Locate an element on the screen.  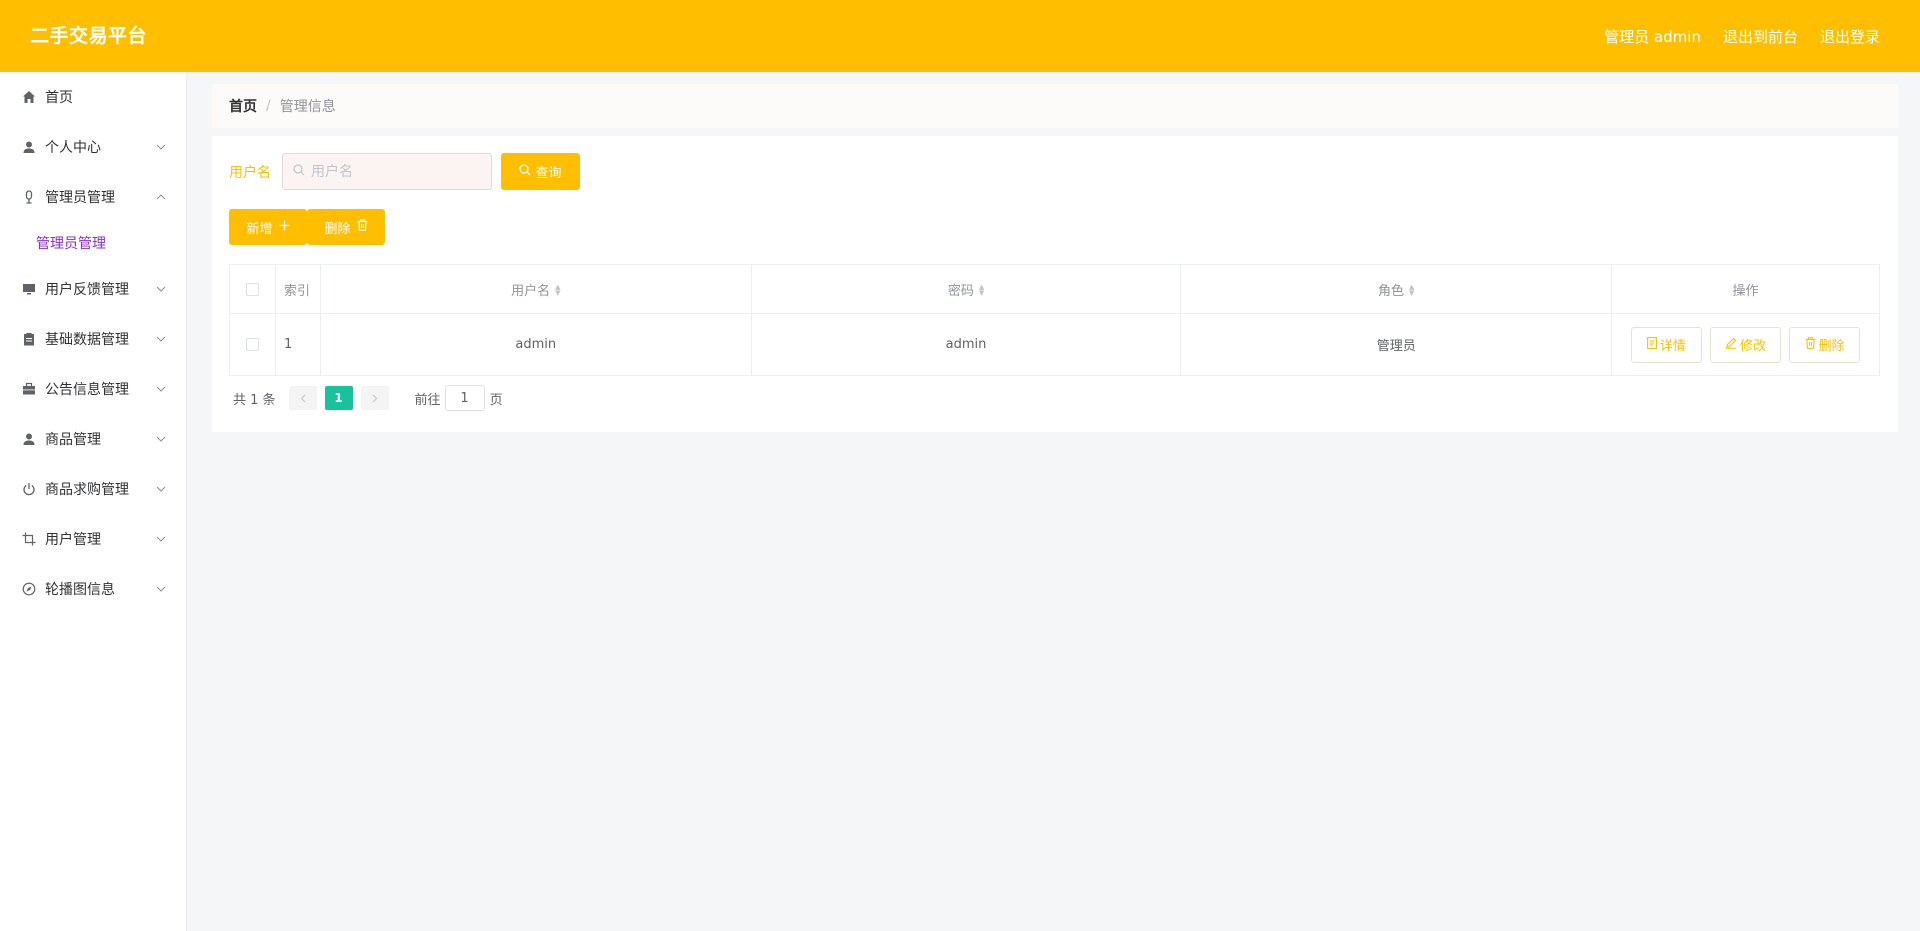
search-label: 用户名 is located at coordinates (250, 172).